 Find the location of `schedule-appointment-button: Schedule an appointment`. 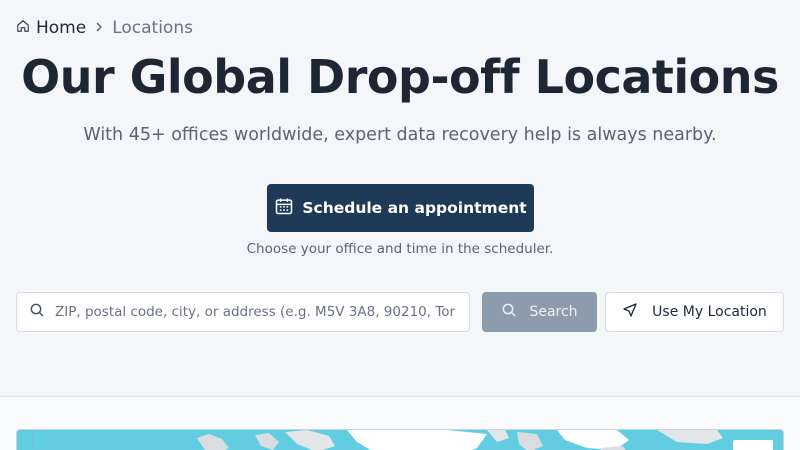

schedule-appointment-button: Schedule an appointment is located at coordinates (400, 208).